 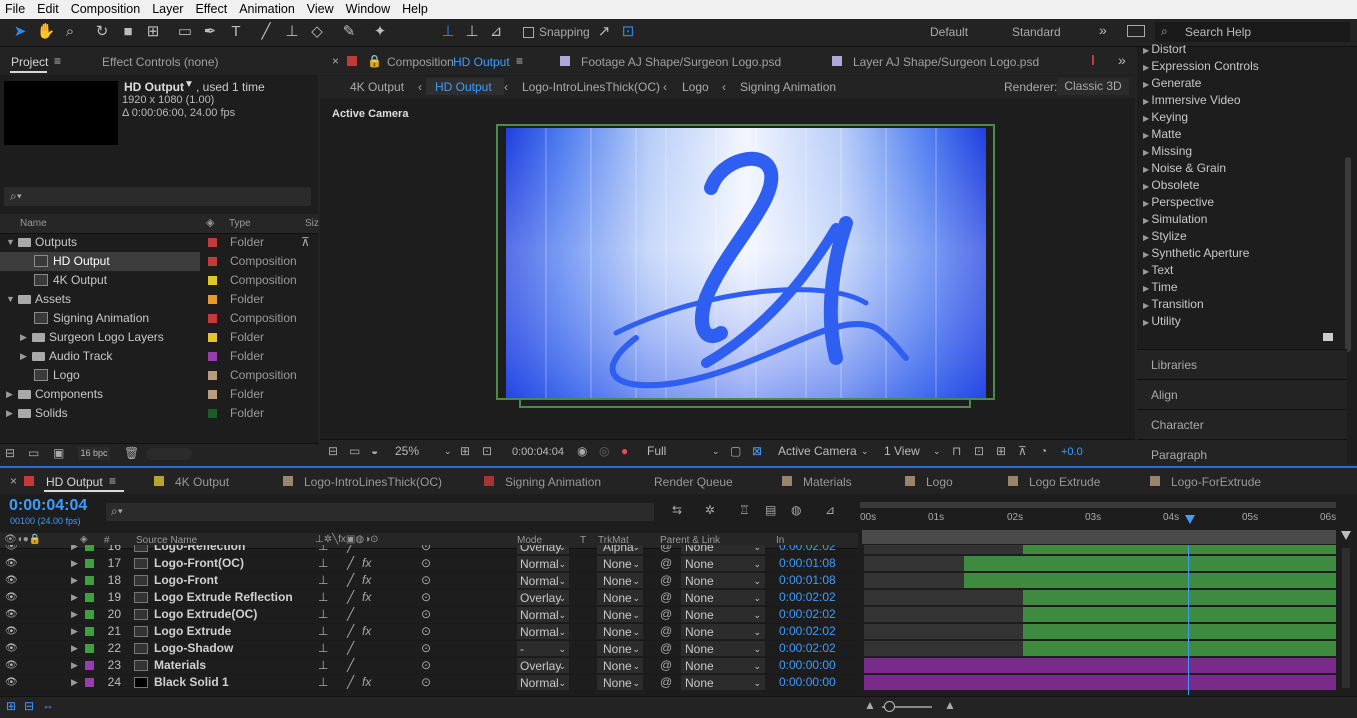 I want to click on camera-dropdown: Active Camera ⌄, so click(x=822, y=451).